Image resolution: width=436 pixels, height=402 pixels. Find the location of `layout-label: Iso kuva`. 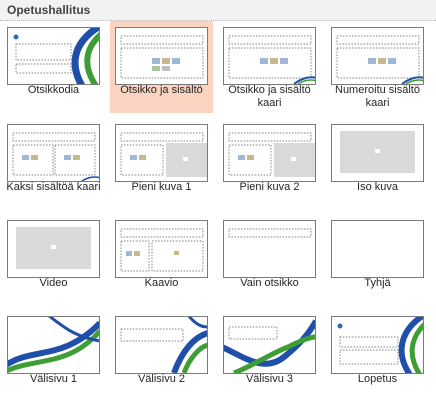

layout-label: Iso kuva is located at coordinates (377, 187).